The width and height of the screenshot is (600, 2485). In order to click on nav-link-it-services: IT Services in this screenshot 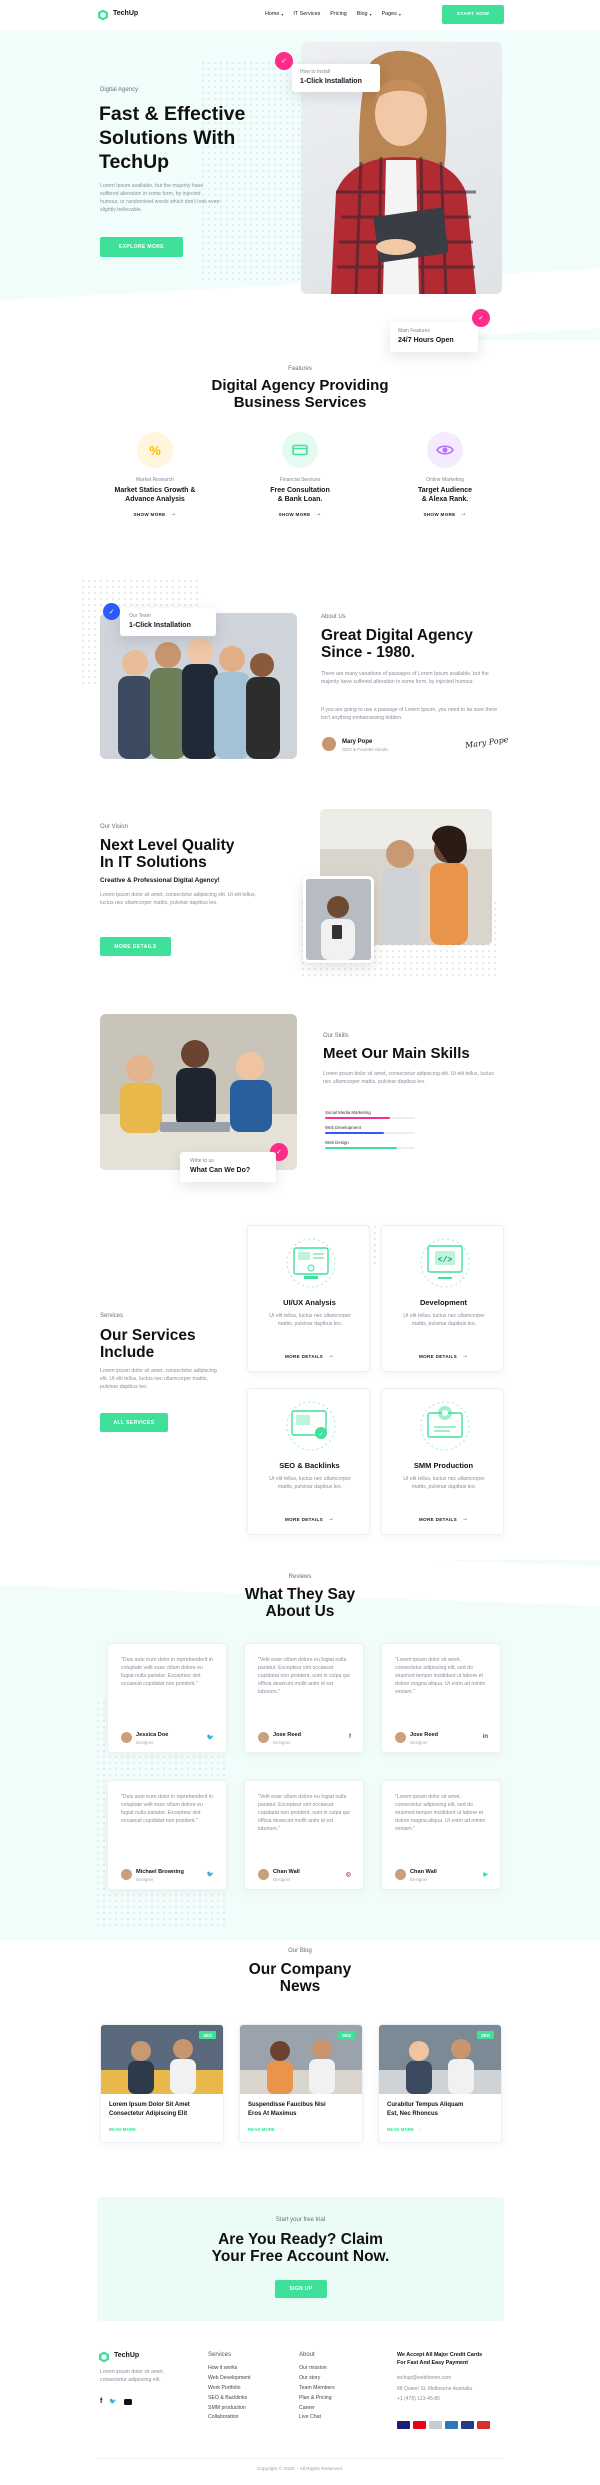, I will do `click(306, 14)`.